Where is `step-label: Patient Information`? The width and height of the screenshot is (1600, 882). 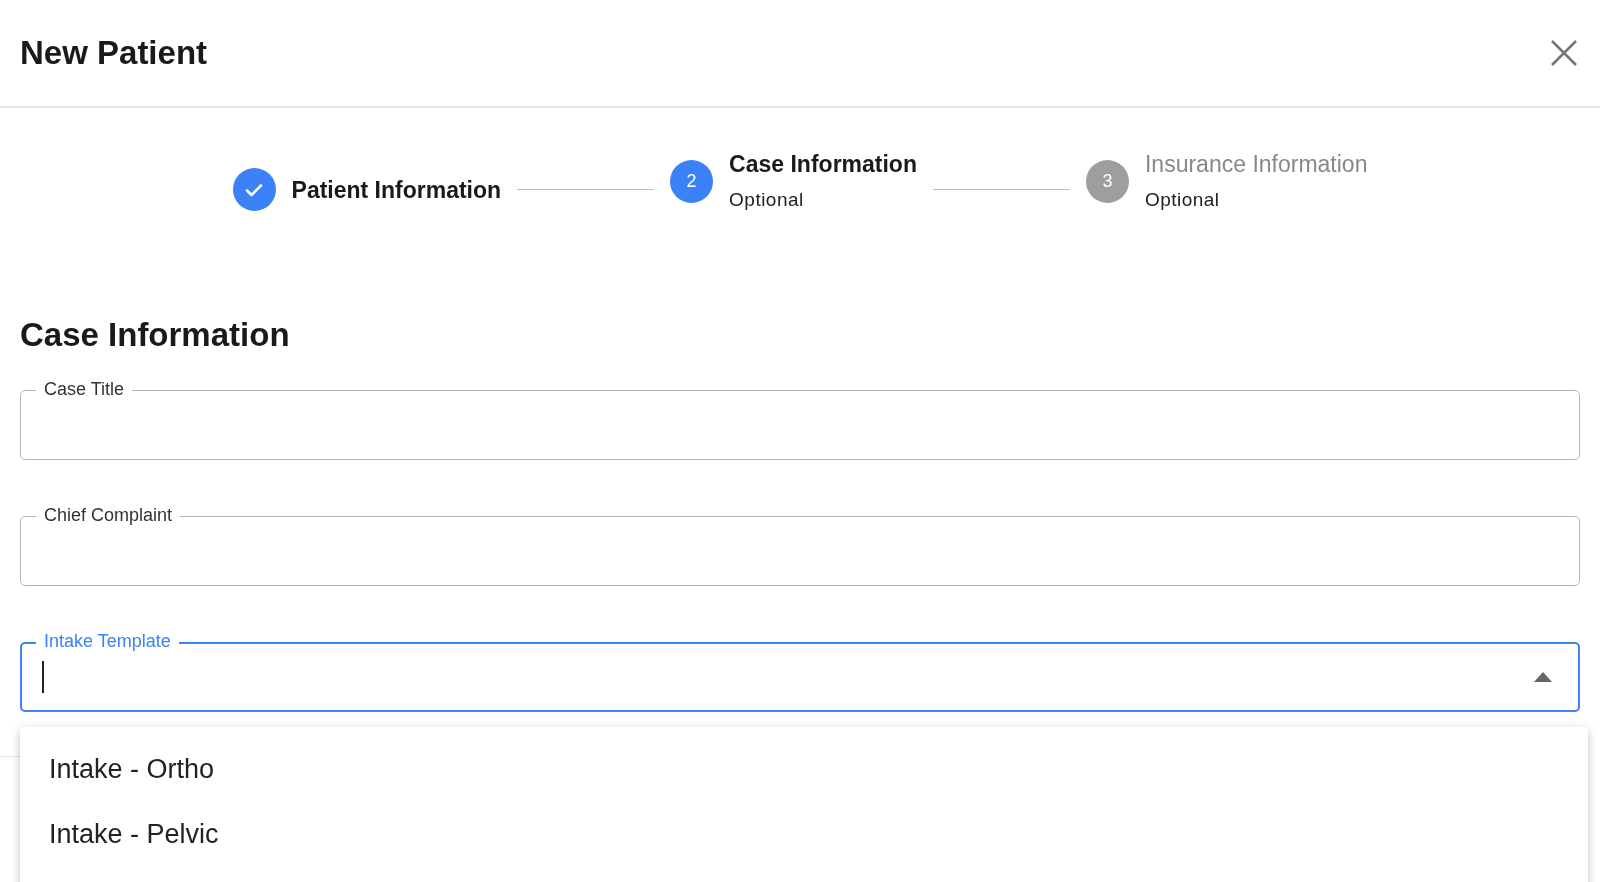 step-label: Patient Information is located at coordinates (396, 190).